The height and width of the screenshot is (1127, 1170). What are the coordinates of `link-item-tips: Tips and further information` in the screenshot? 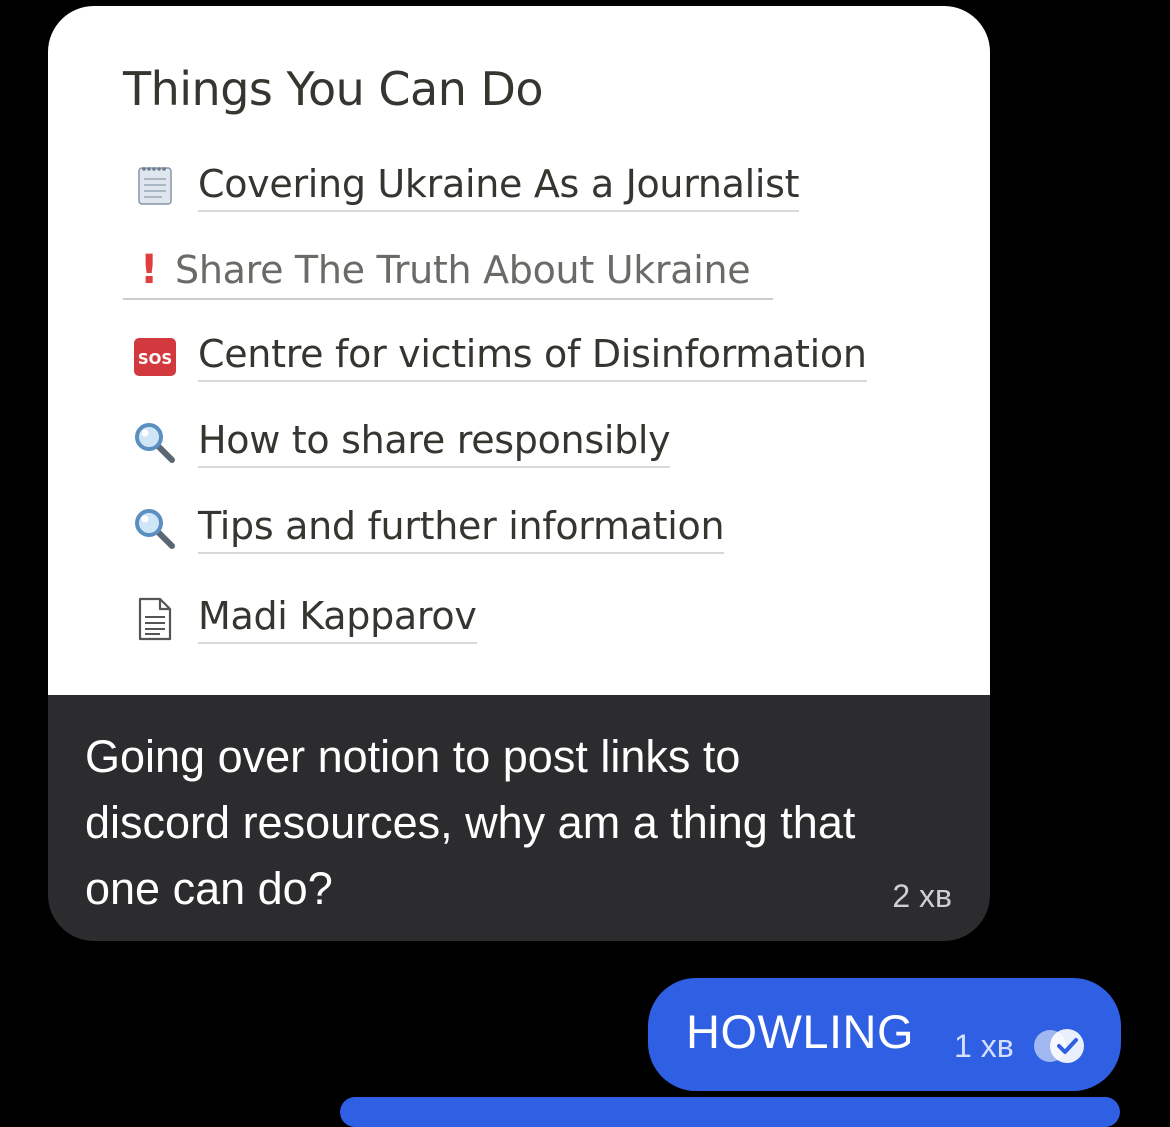 It's located at (519, 530).